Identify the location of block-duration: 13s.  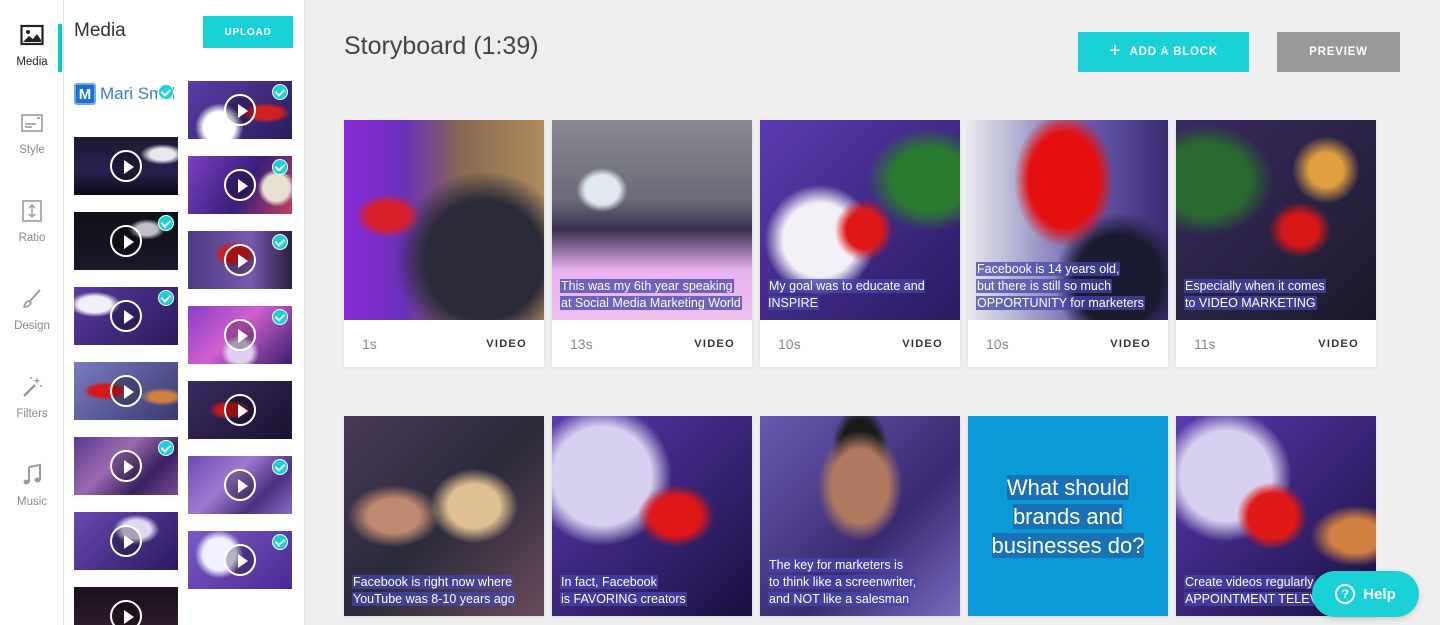
(581, 343).